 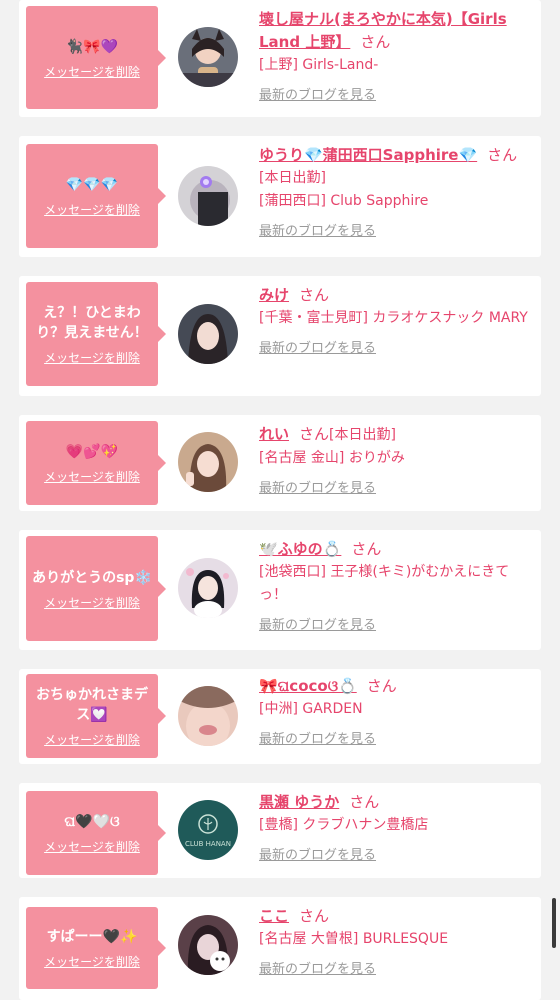 What do you see at coordinates (96, 463) in the screenshot?
I see `message-bubble: 💗💕💖 メッセージを削除` at bounding box center [96, 463].